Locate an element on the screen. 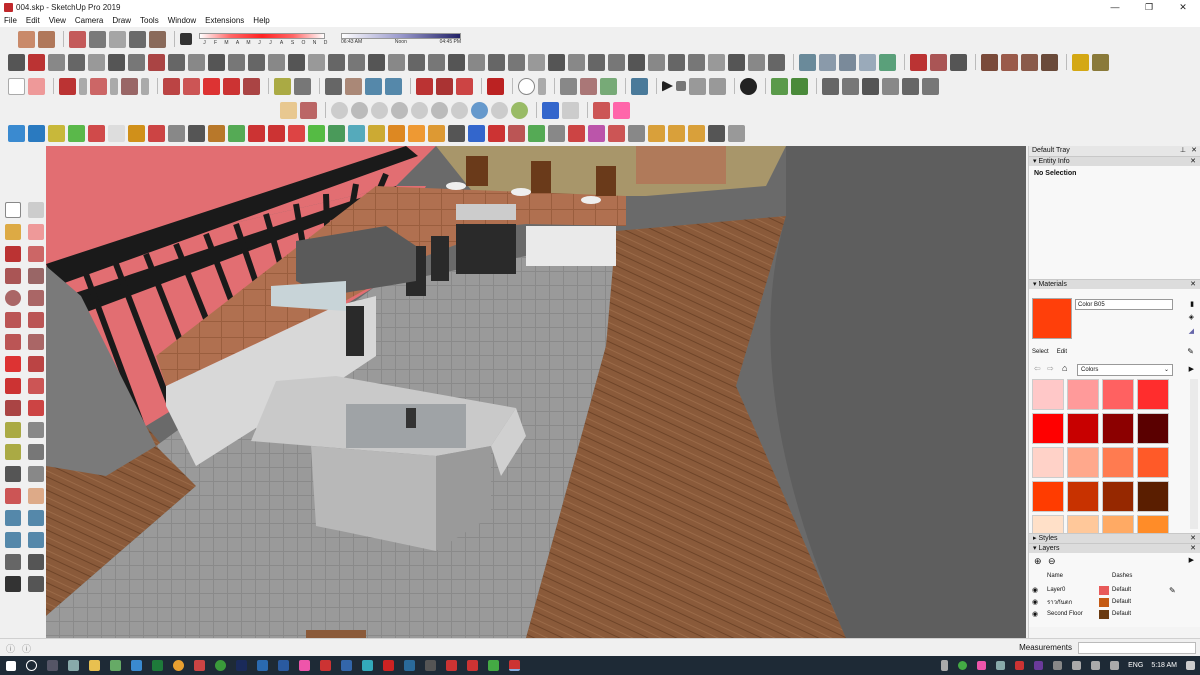 The width and height of the screenshot is (1200, 675). forward-arrow-icon: ⇨ is located at coordinates (1050, 368).